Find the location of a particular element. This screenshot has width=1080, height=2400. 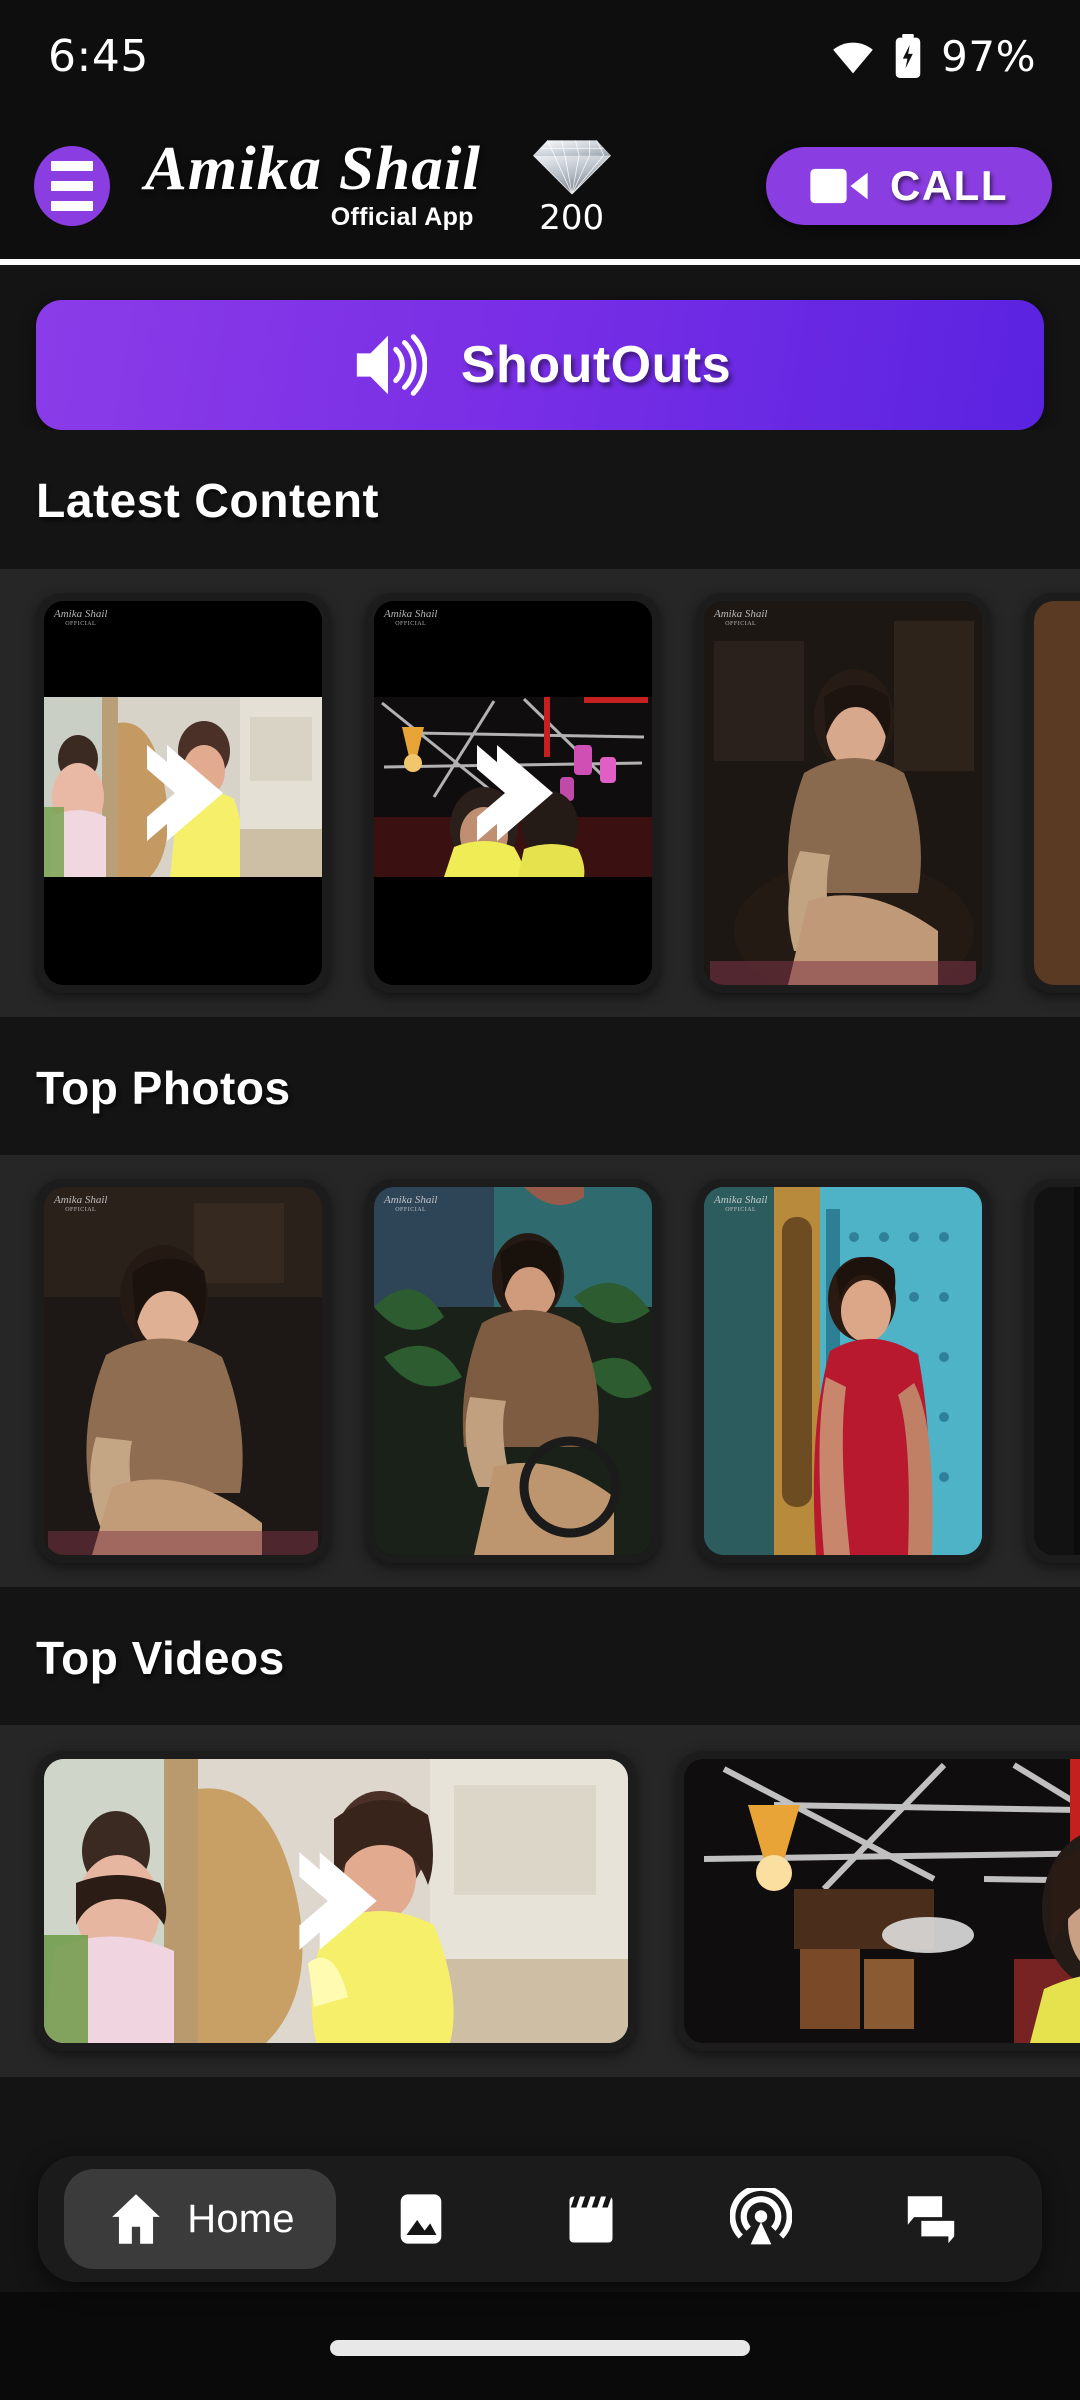

gallery-icon is located at coordinates (421, 2219).